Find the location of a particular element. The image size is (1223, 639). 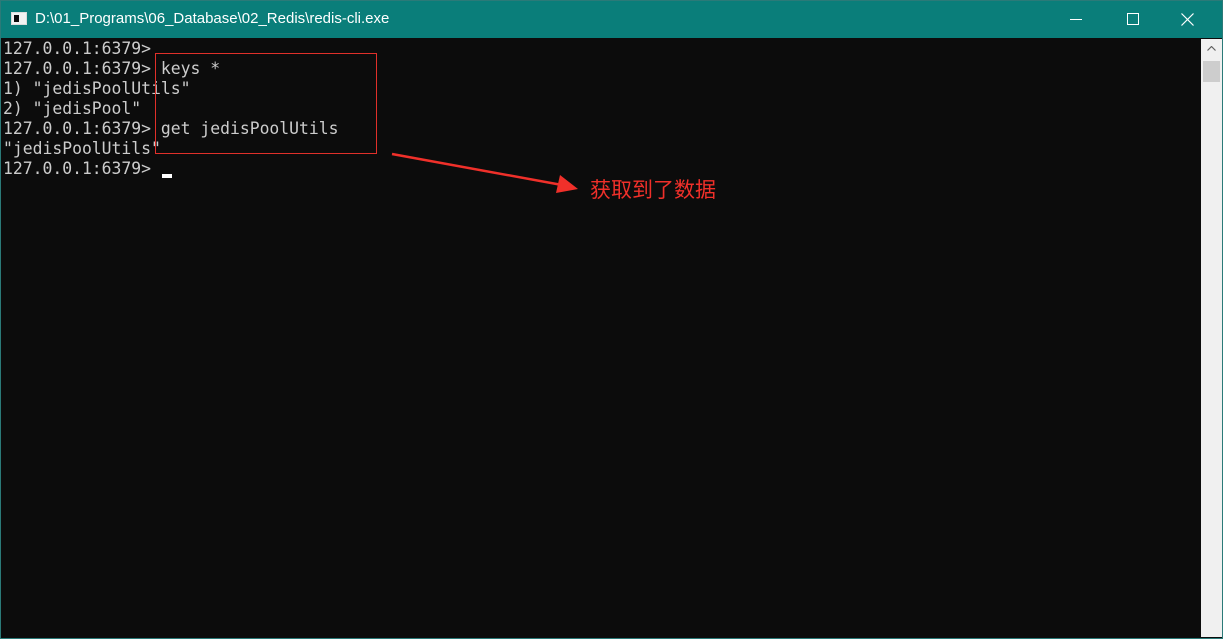

text-cursor is located at coordinates (167, 176).